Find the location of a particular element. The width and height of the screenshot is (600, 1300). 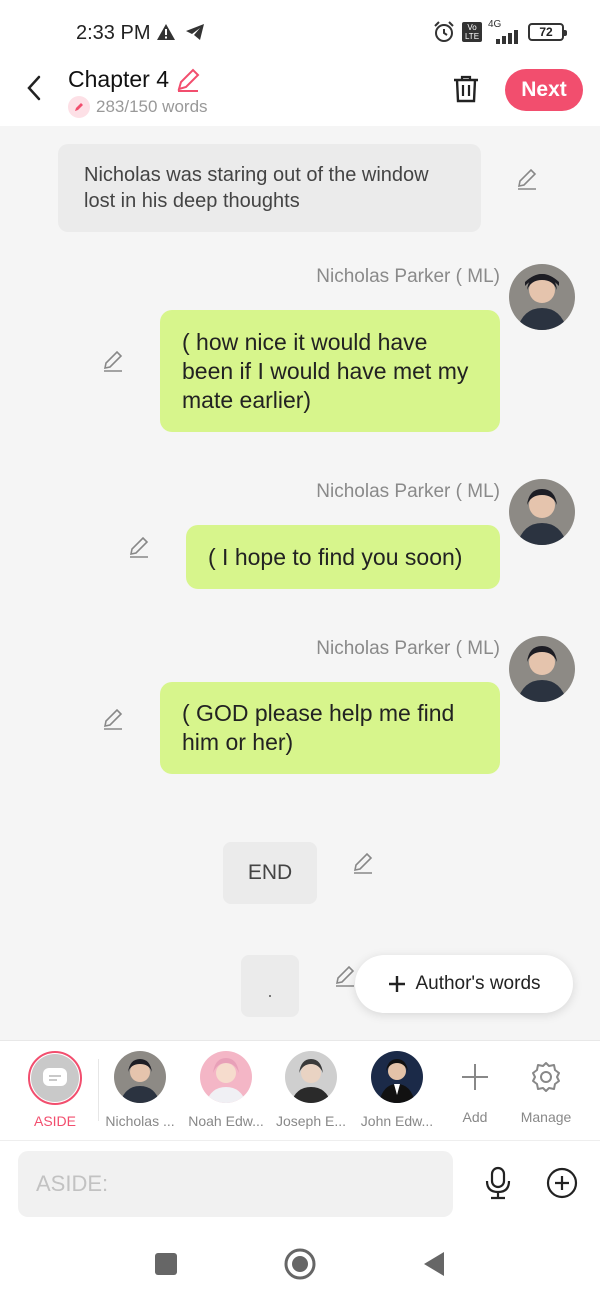

add-label: Add is located at coordinates (475, 1117).